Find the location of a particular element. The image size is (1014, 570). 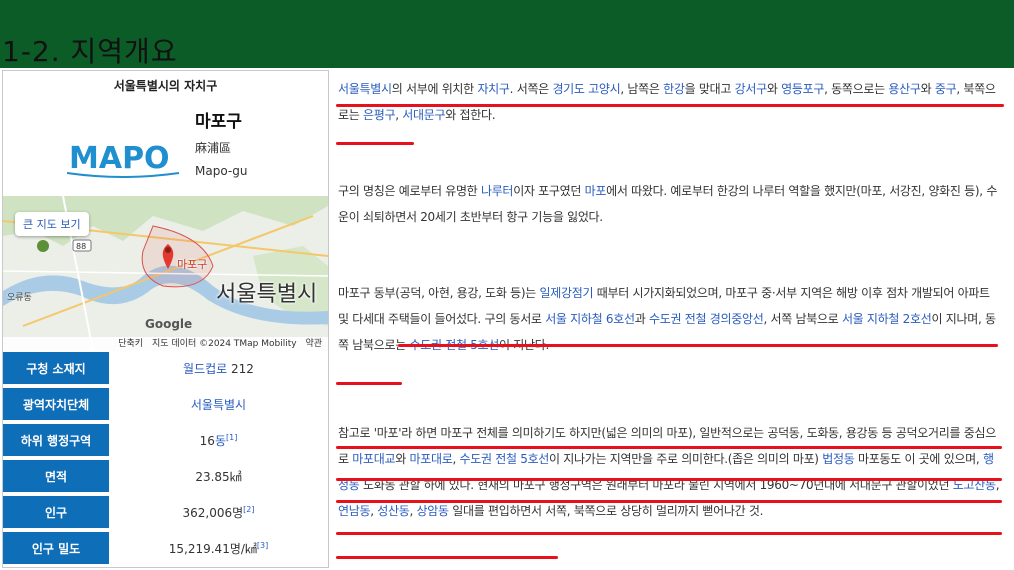

wiki-link: 일제강점기 is located at coordinates (567, 293).